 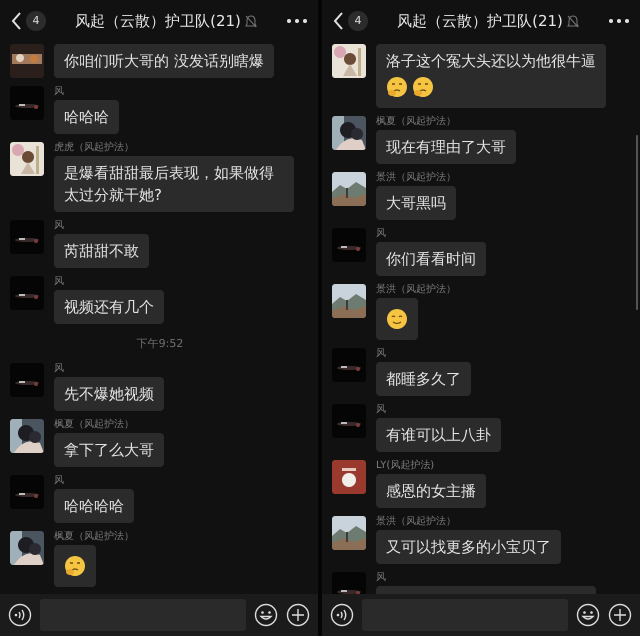 I want to click on message-bubble: 是爆看甜甜最后表现，如果做得太过分就干她?, so click(x=174, y=184).